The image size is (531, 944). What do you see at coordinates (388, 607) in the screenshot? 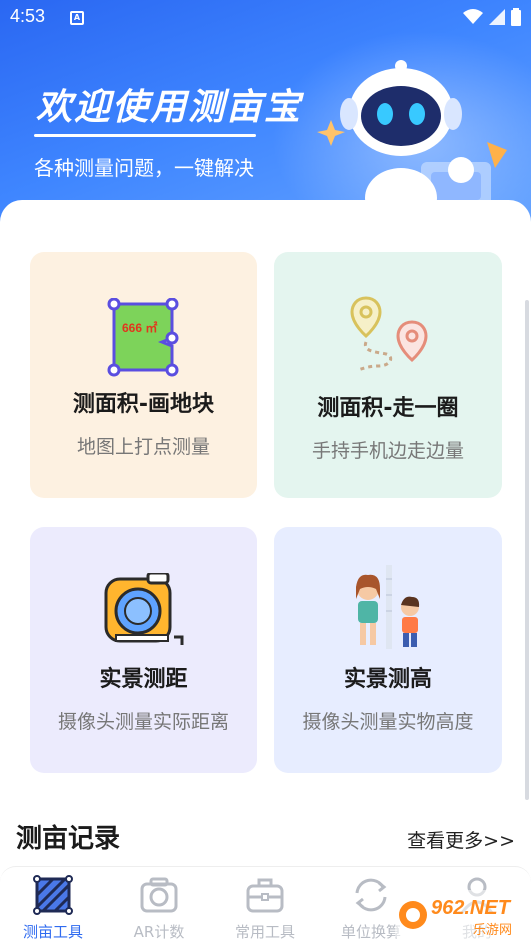
I see `height-kids-icon` at bounding box center [388, 607].